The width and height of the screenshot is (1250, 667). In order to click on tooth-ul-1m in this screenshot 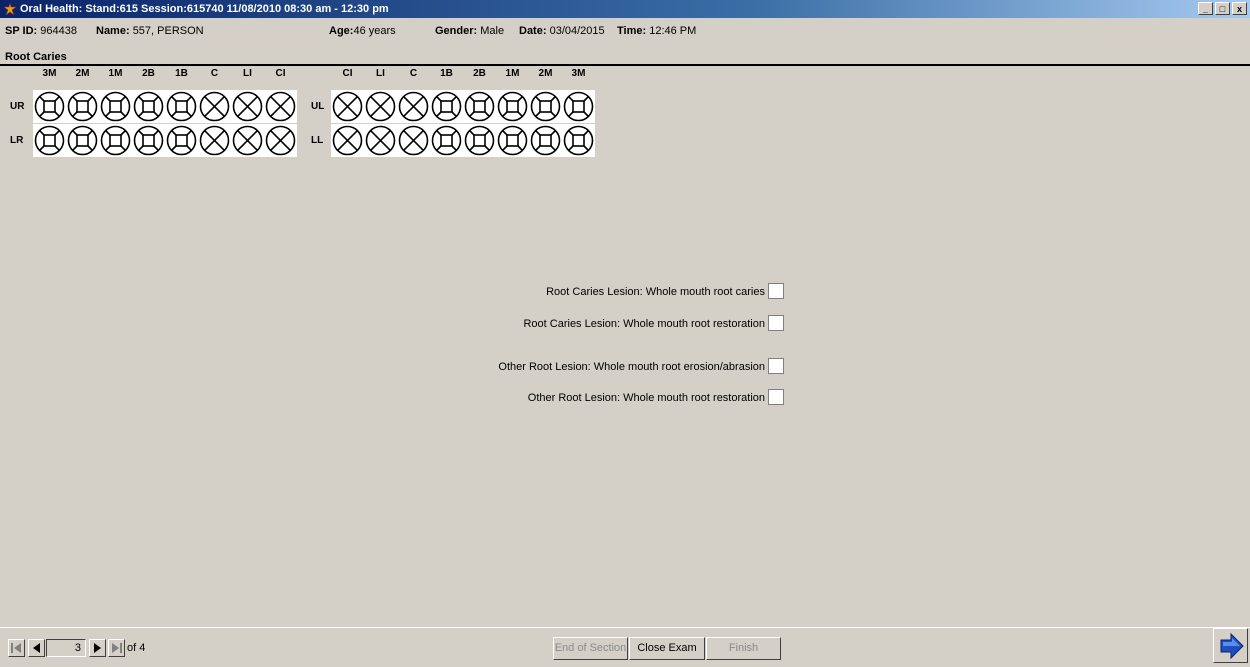, I will do `click(512, 106)`.